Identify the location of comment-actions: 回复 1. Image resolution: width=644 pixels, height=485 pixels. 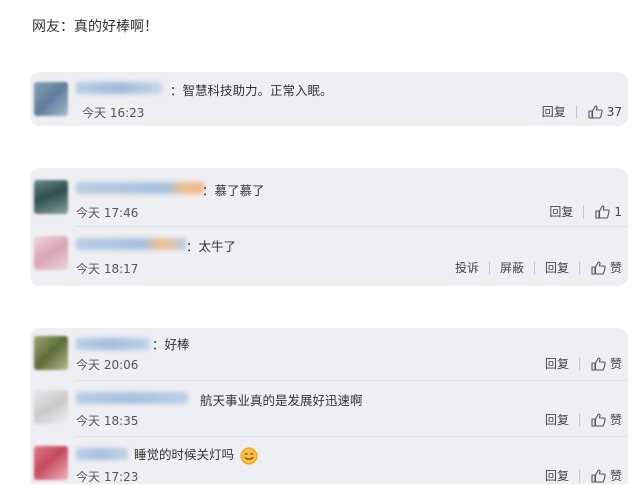
(585, 211).